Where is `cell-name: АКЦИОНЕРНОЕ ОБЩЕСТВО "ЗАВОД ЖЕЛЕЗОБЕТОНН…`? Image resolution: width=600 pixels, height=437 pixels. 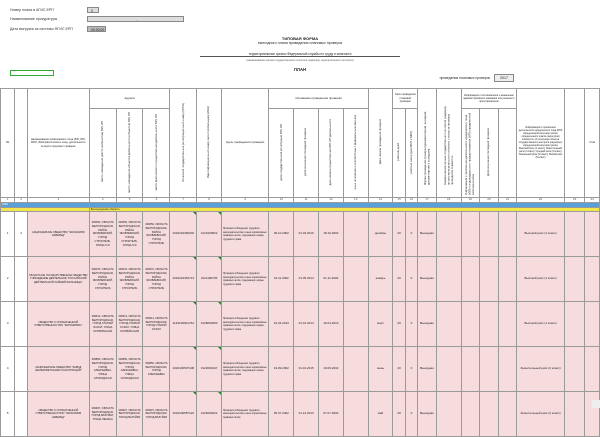
cell-name: АКЦИОНЕРНОЕ ОБЩЕСТВО "ЗАВОД ЖЕЛЕЗОБЕТОНН… is located at coordinates (58, 369).